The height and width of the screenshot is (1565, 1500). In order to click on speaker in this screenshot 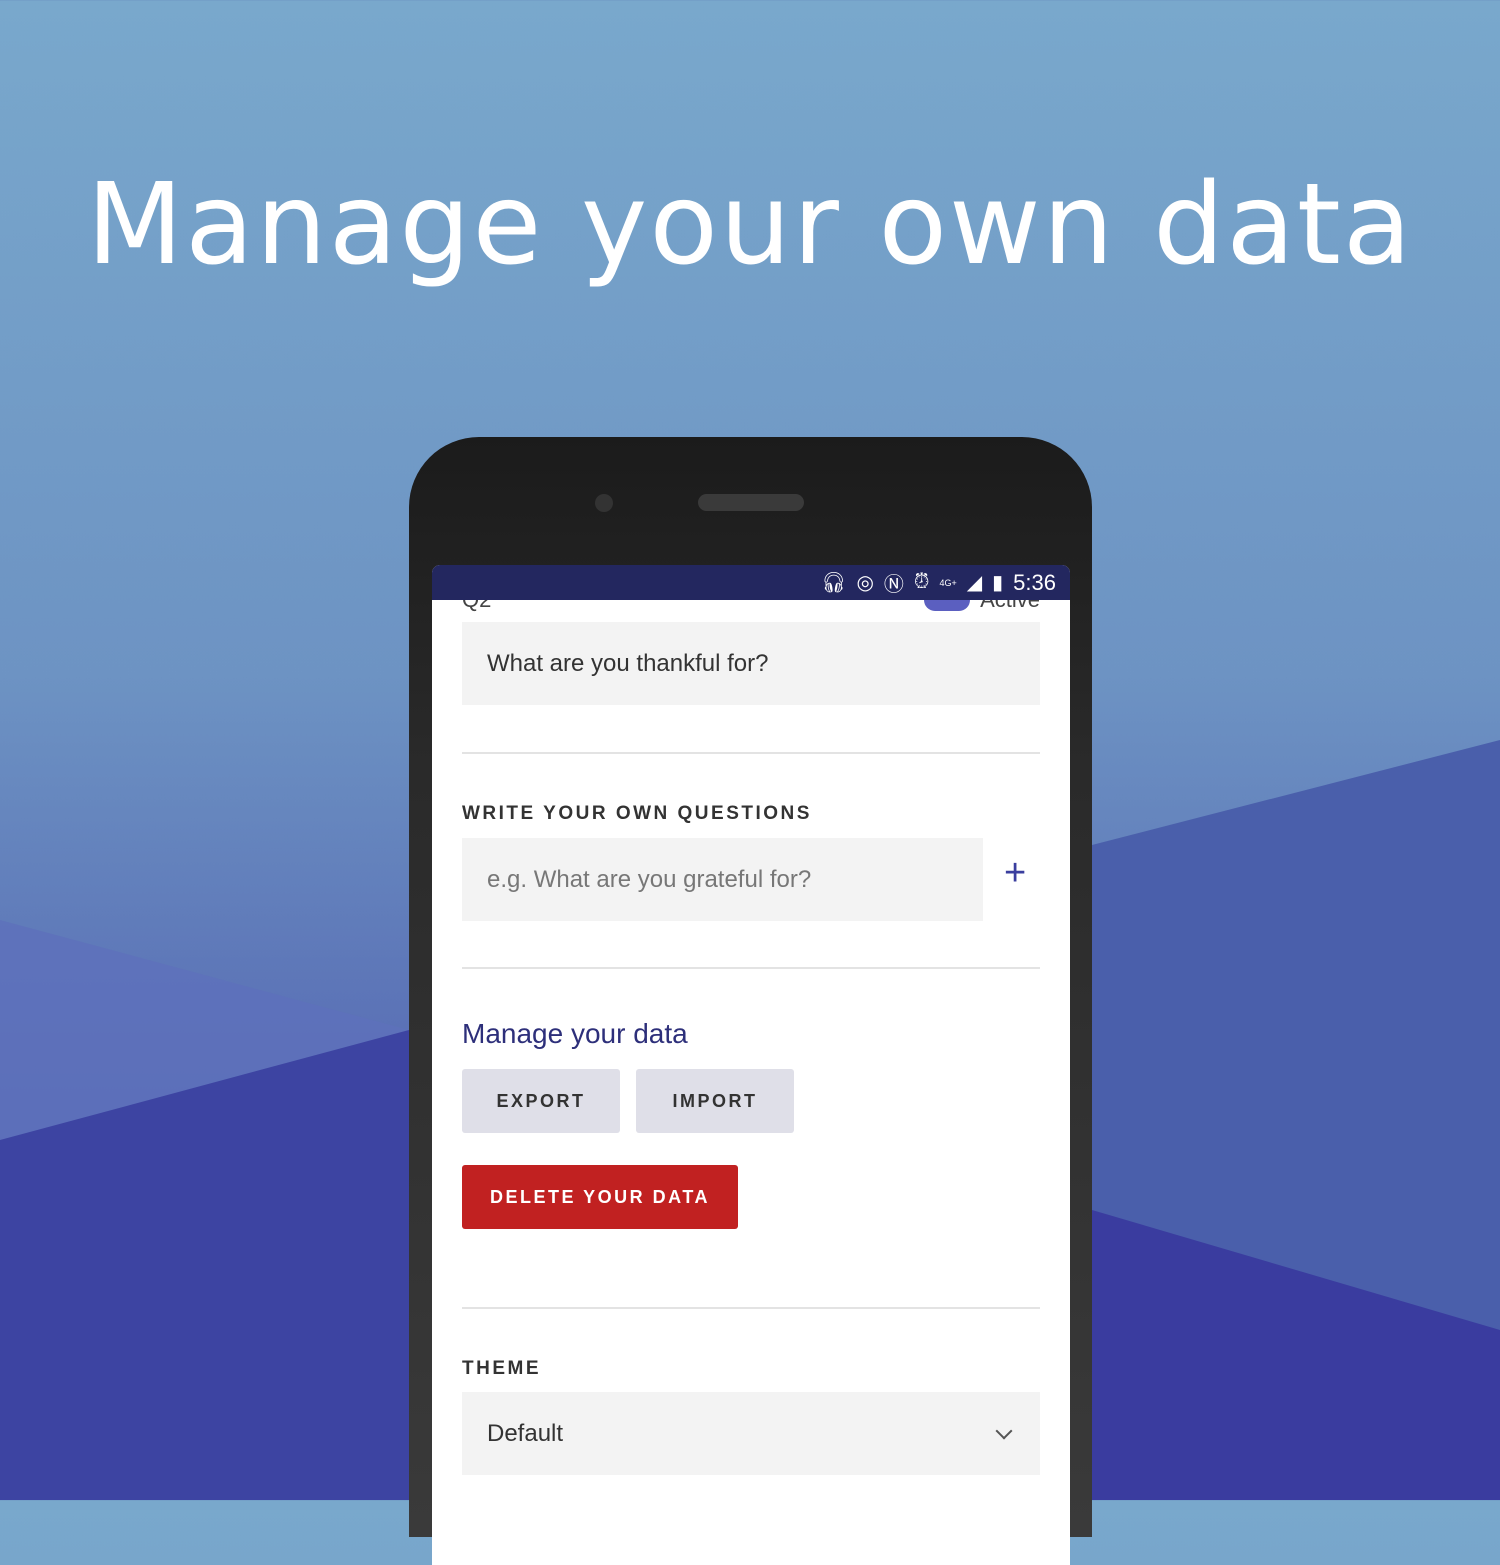, I will do `click(751, 502)`.